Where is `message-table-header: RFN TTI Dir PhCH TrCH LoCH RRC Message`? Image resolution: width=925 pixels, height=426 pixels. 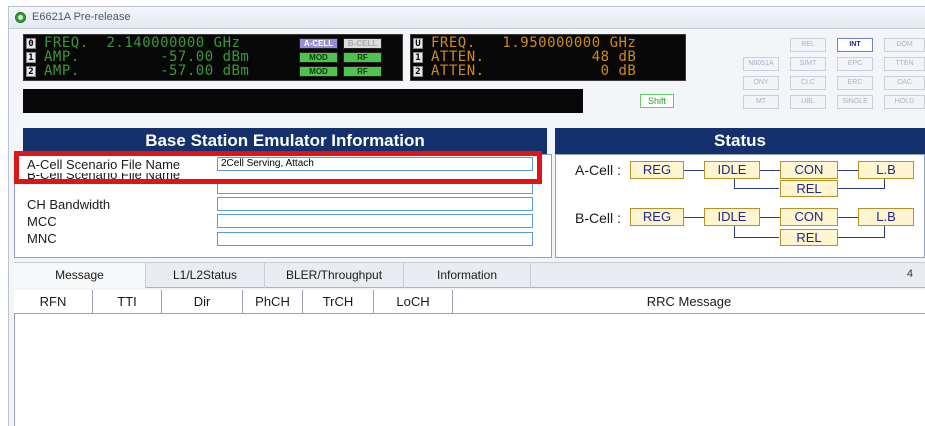 message-table-header: RFN TTI Dir PhCH TrCH LoCH RRC Message is located at coordinates (469, 302).